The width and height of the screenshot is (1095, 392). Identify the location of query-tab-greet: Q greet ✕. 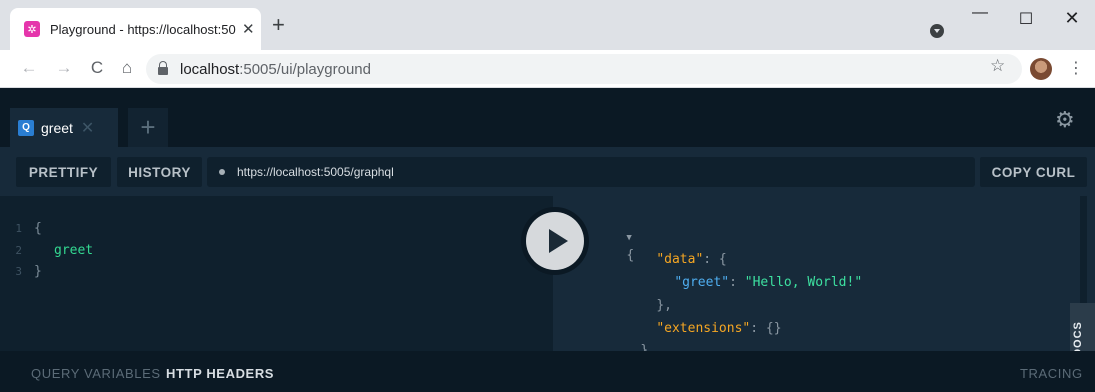
(64, 127).